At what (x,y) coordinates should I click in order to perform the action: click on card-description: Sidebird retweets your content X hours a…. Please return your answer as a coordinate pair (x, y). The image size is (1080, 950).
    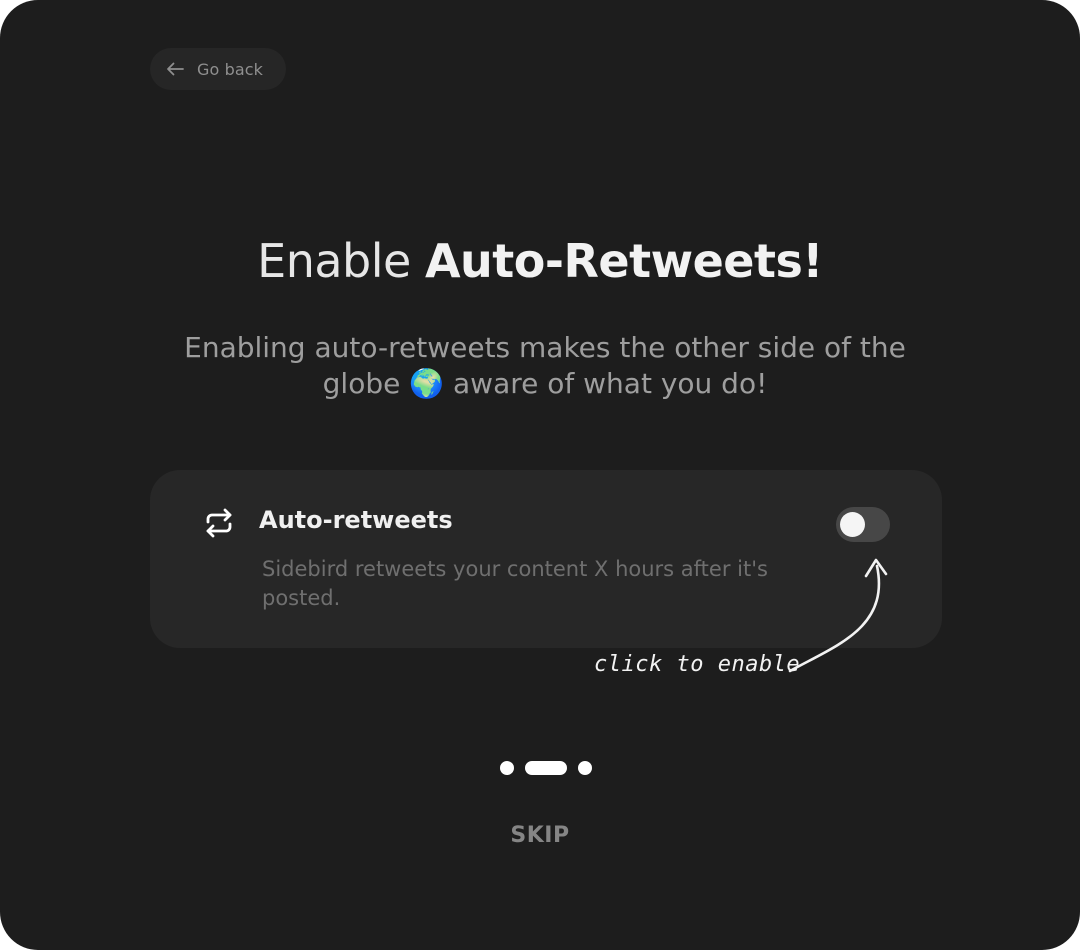
    Looking at the image, I should click on (515, 583).